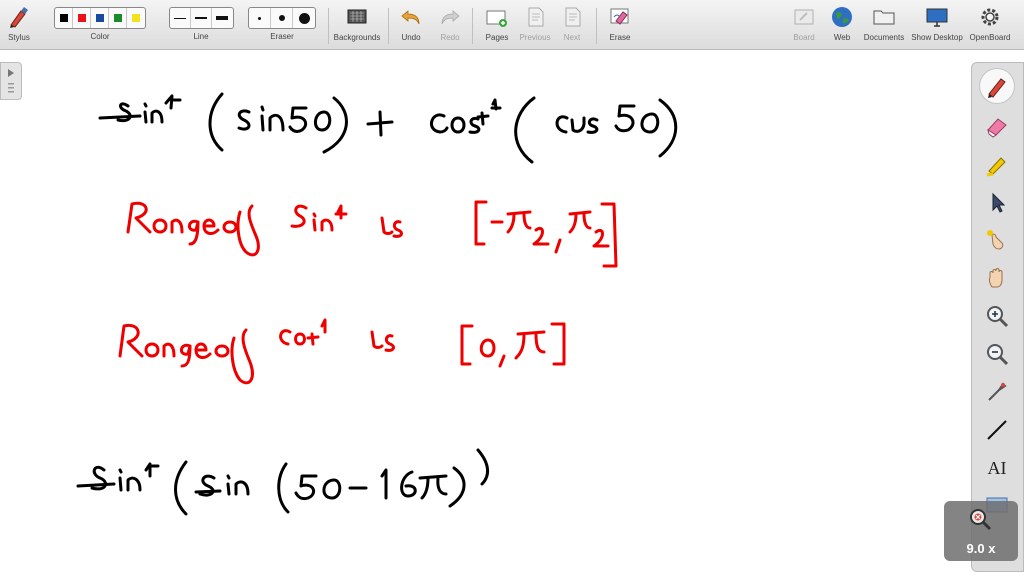 This screenshot has width=1024, height=576. I want to click on capture-icon, so click(997, 391).